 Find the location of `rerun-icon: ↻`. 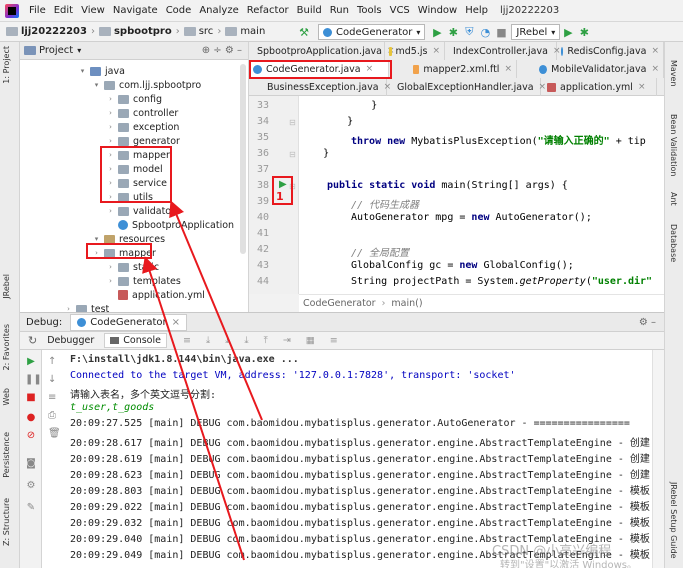

rerun-icon: ↻ is located at coordinates (32, 340).